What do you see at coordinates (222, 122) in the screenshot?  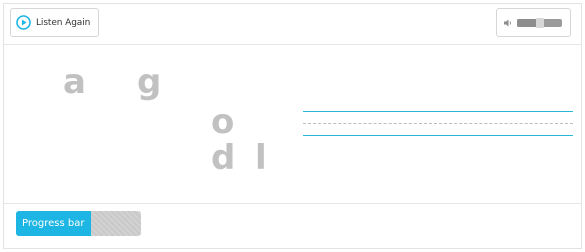 I see `letter-tile-o: o` at bounding box center [222, 122].